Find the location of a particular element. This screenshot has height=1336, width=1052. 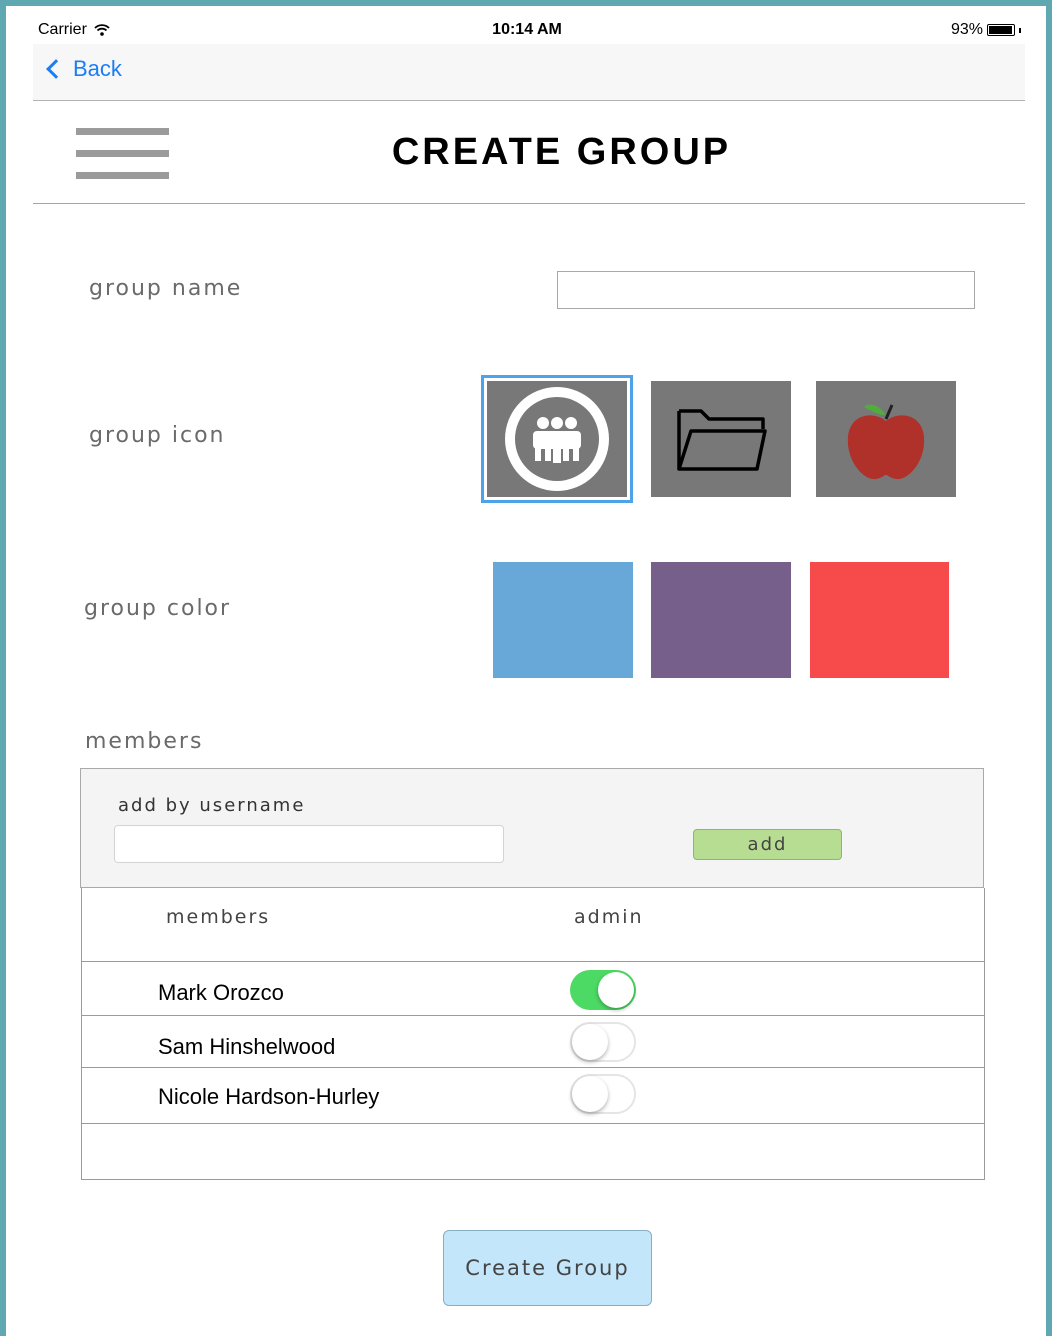

icon-option-apple is located at coordinates (886, 439).